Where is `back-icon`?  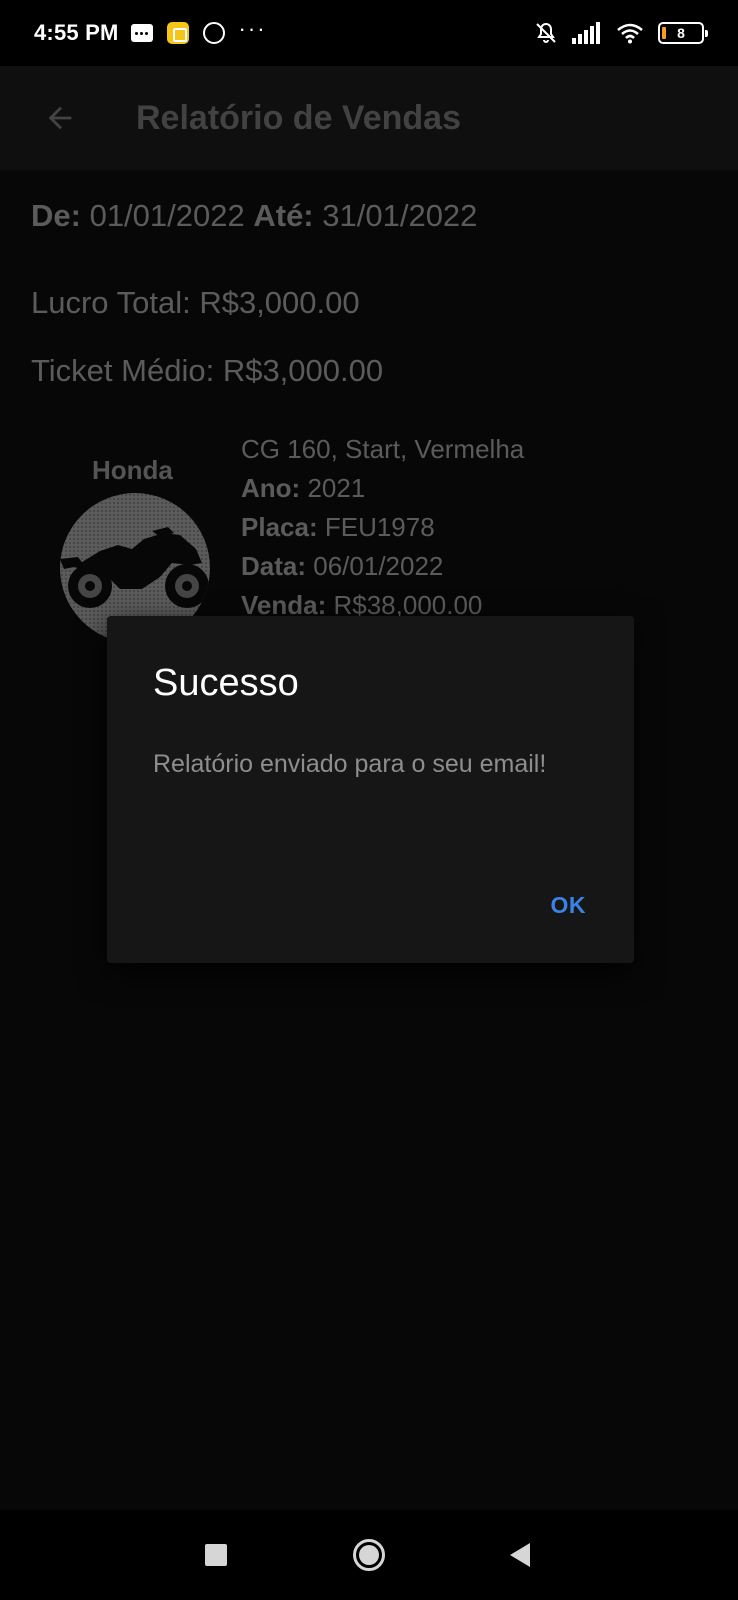 back-icon is located at coordinates (520, 1555).